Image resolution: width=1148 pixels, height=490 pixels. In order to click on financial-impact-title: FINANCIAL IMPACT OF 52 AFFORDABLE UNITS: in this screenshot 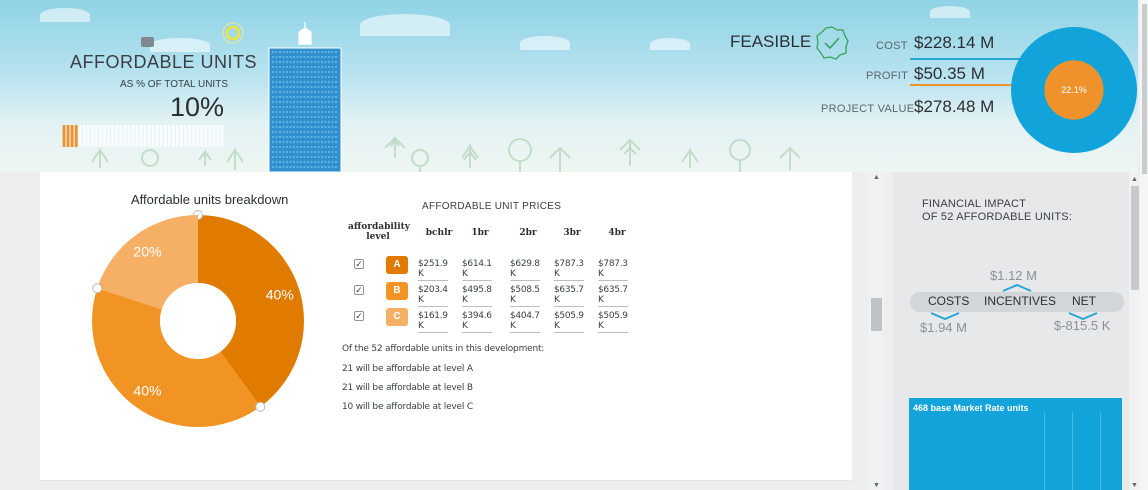, I will do `click(997, 211)`.